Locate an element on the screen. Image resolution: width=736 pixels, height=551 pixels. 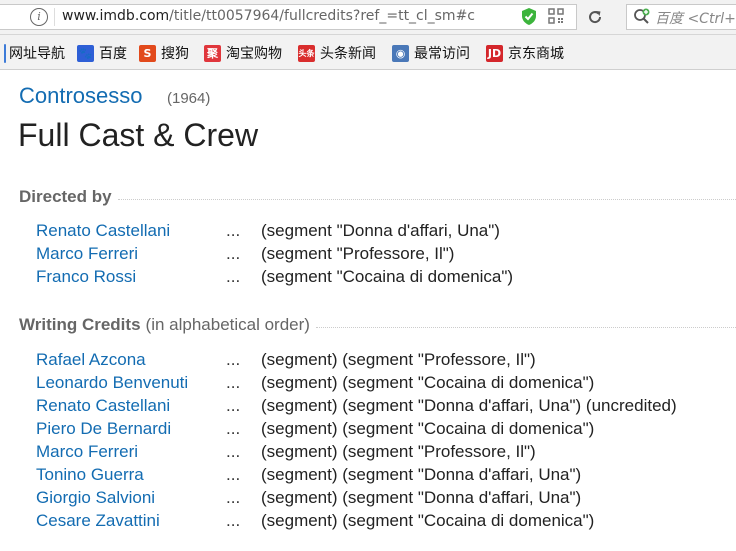
bookmark-label: 淘宝购物 is located at coordinates (254, 54).